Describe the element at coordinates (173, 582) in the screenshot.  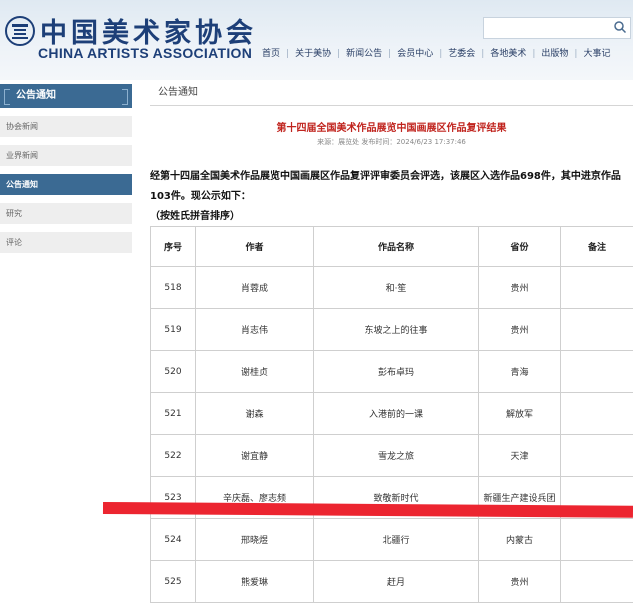
I see `cell-number: 525` at that location.